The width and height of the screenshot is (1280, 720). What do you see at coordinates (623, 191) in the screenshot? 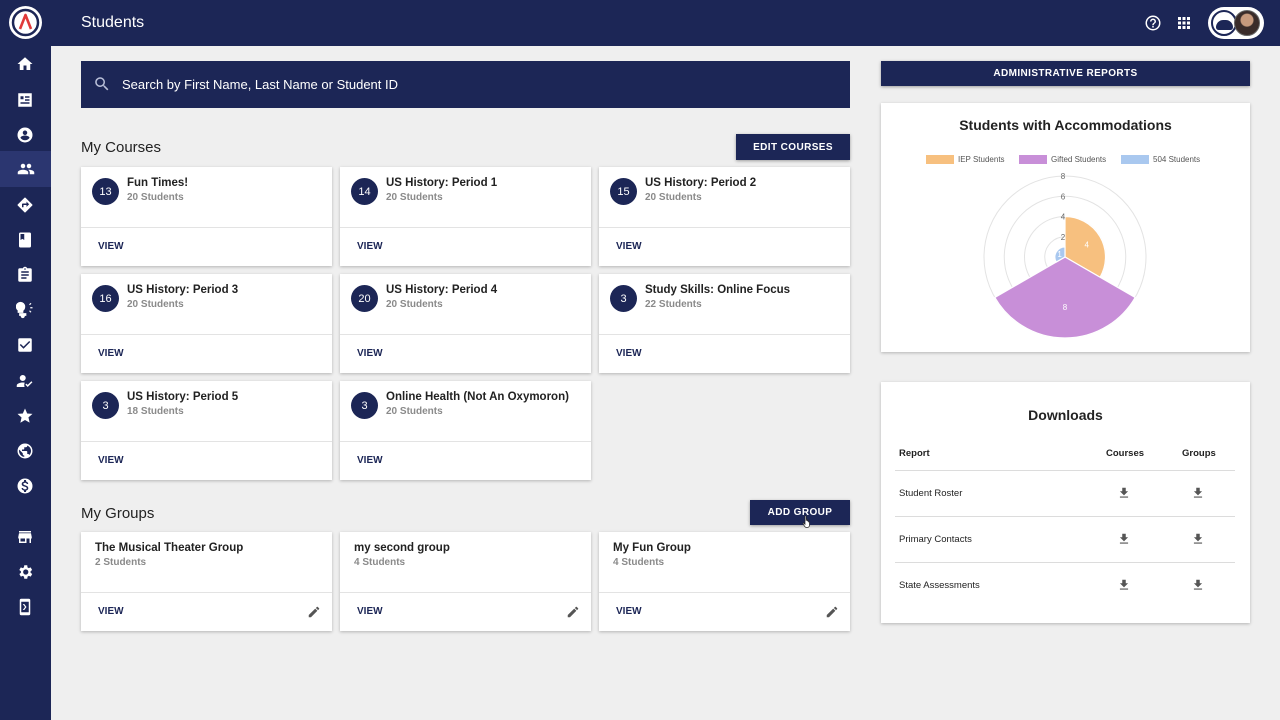
I see `course-count-badge: 15` at bounding box center [623, 191].